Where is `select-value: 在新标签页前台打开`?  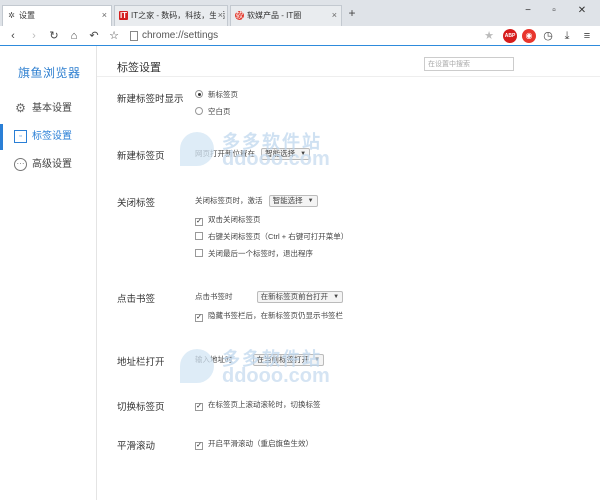
select-value: 在新标签页前台打开 is located at coordinates (294, 296).